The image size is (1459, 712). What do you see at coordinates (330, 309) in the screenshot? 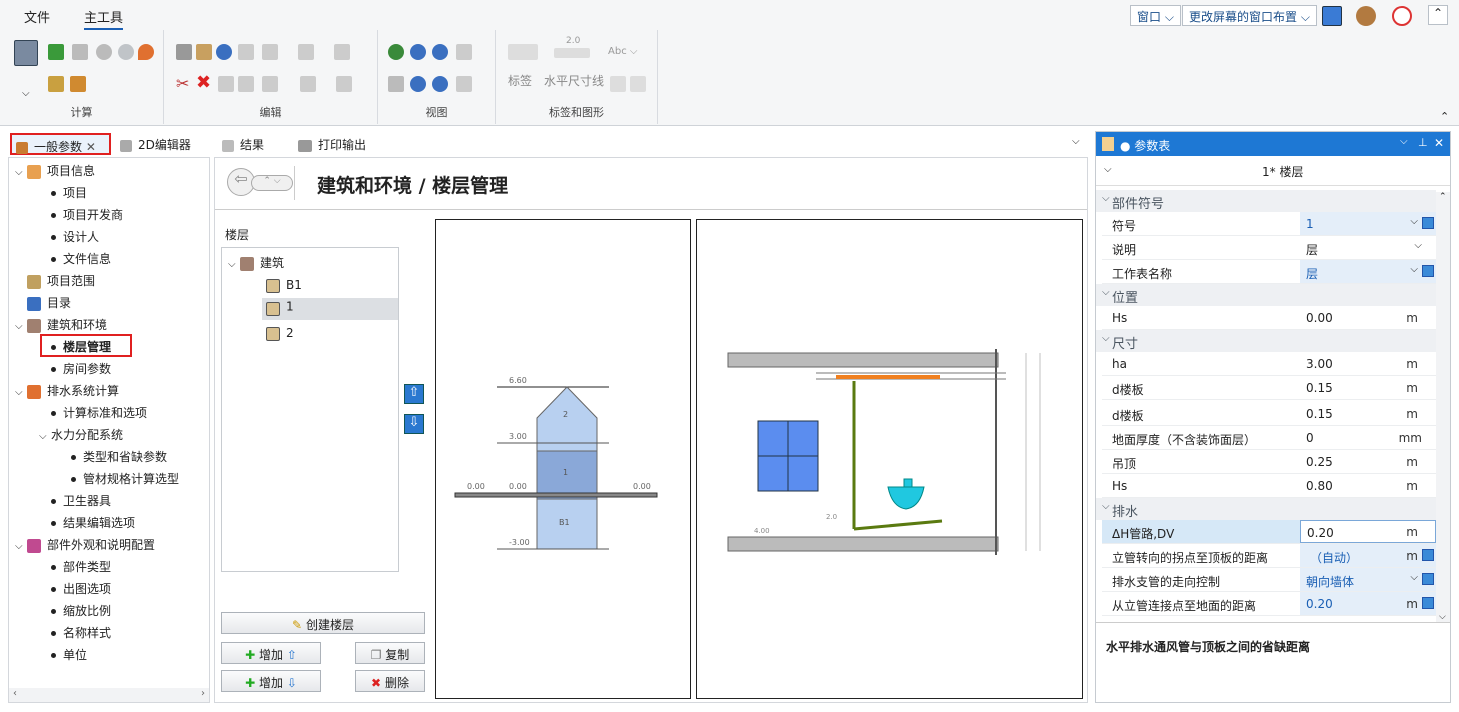
I see `floor-item-1: 1` at bounding box center [330, 309].